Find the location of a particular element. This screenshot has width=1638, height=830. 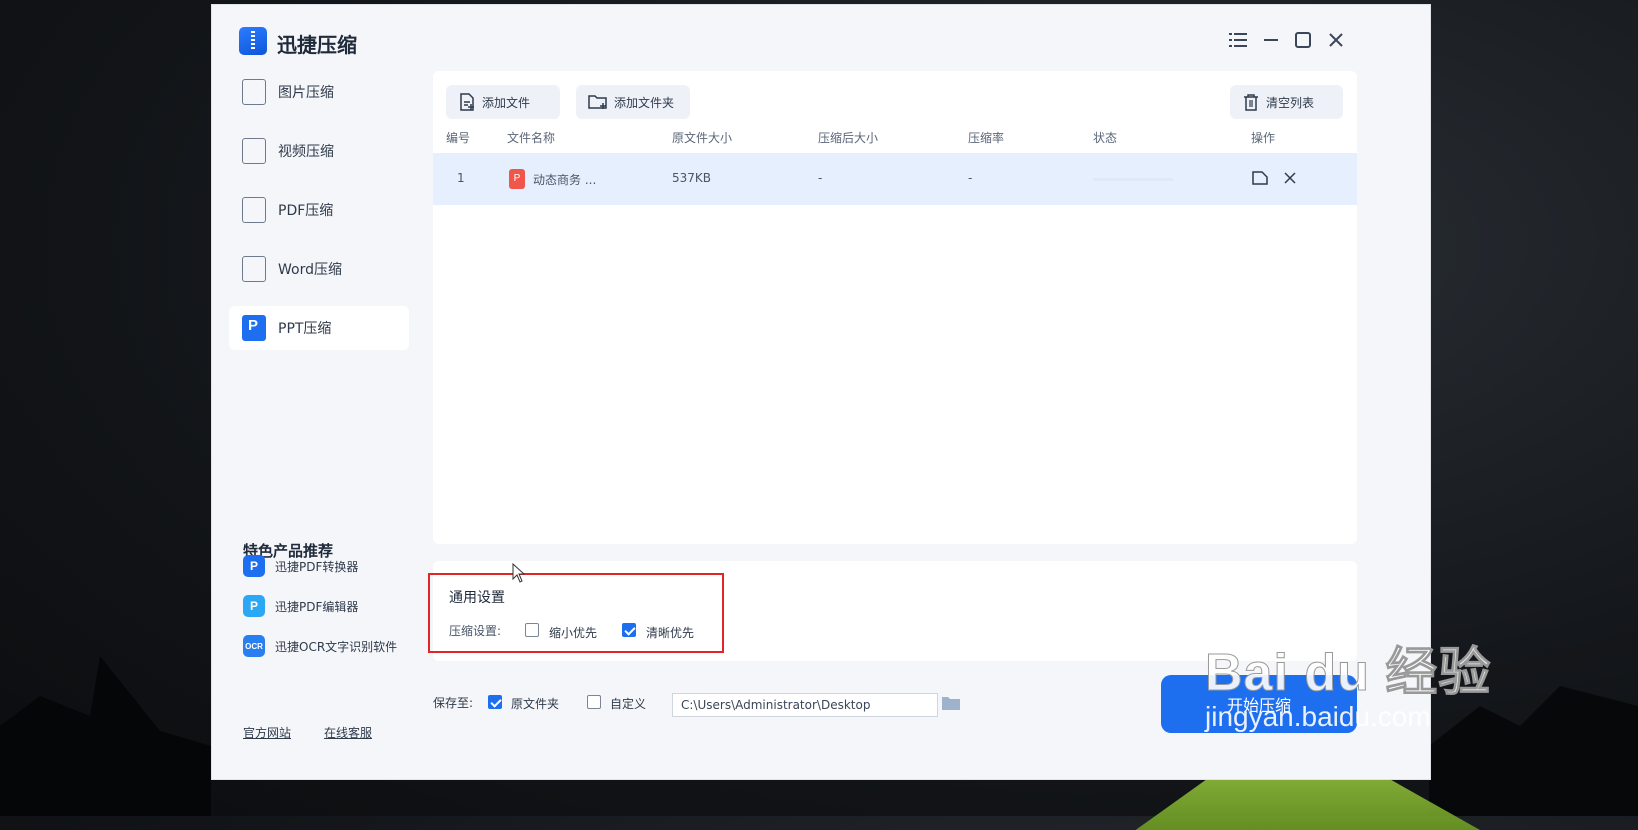

close-icon is located at coordinates (1336, 40).